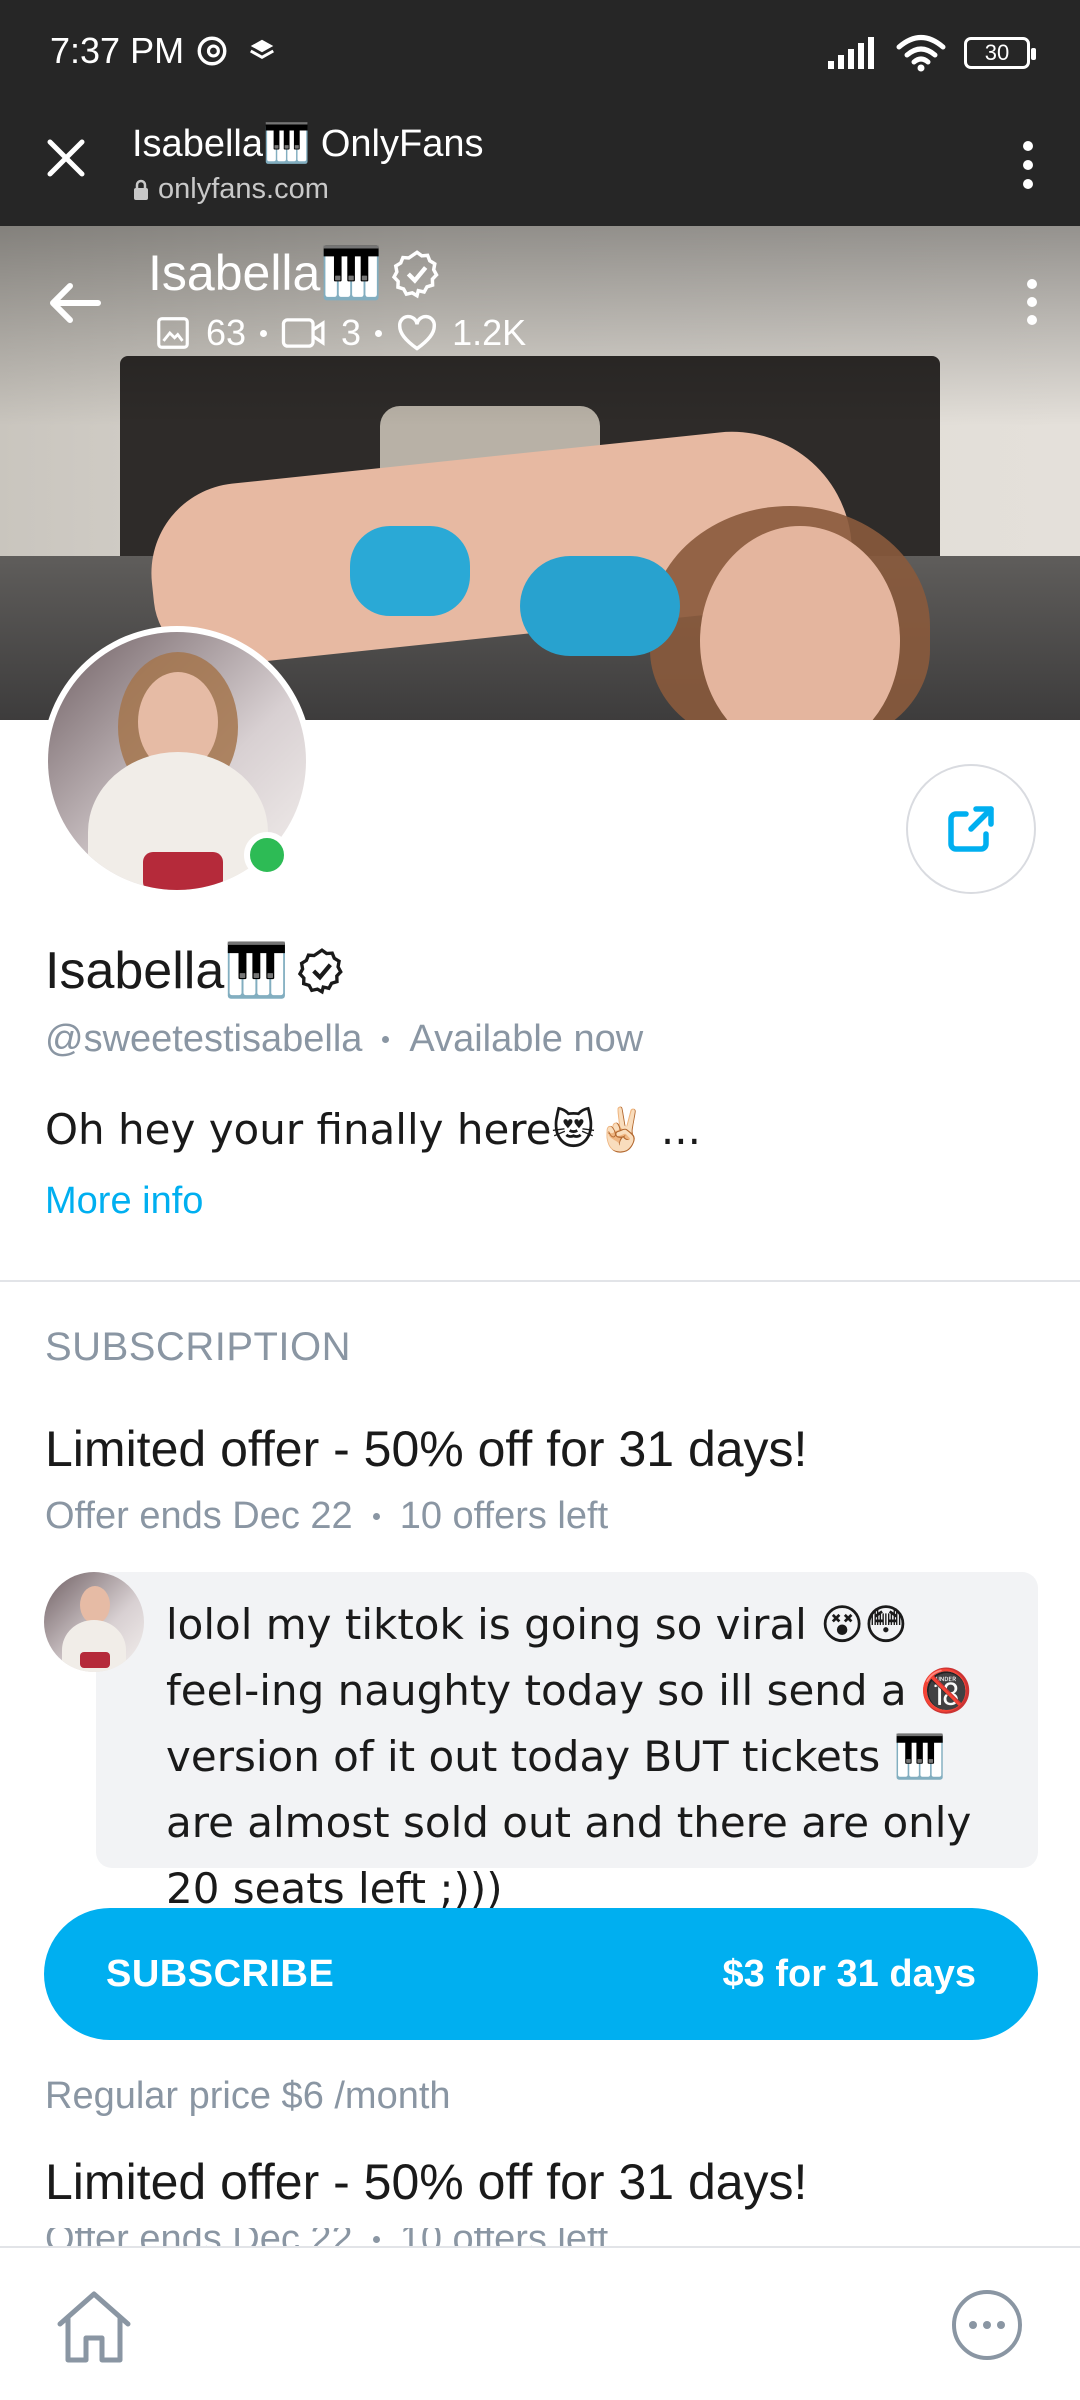 This screenshot has height=2400, width=1080. What do you see at coordinates (262, 49) in the screenshot?
I see `layers-icon` at bounding box center [262, 49].